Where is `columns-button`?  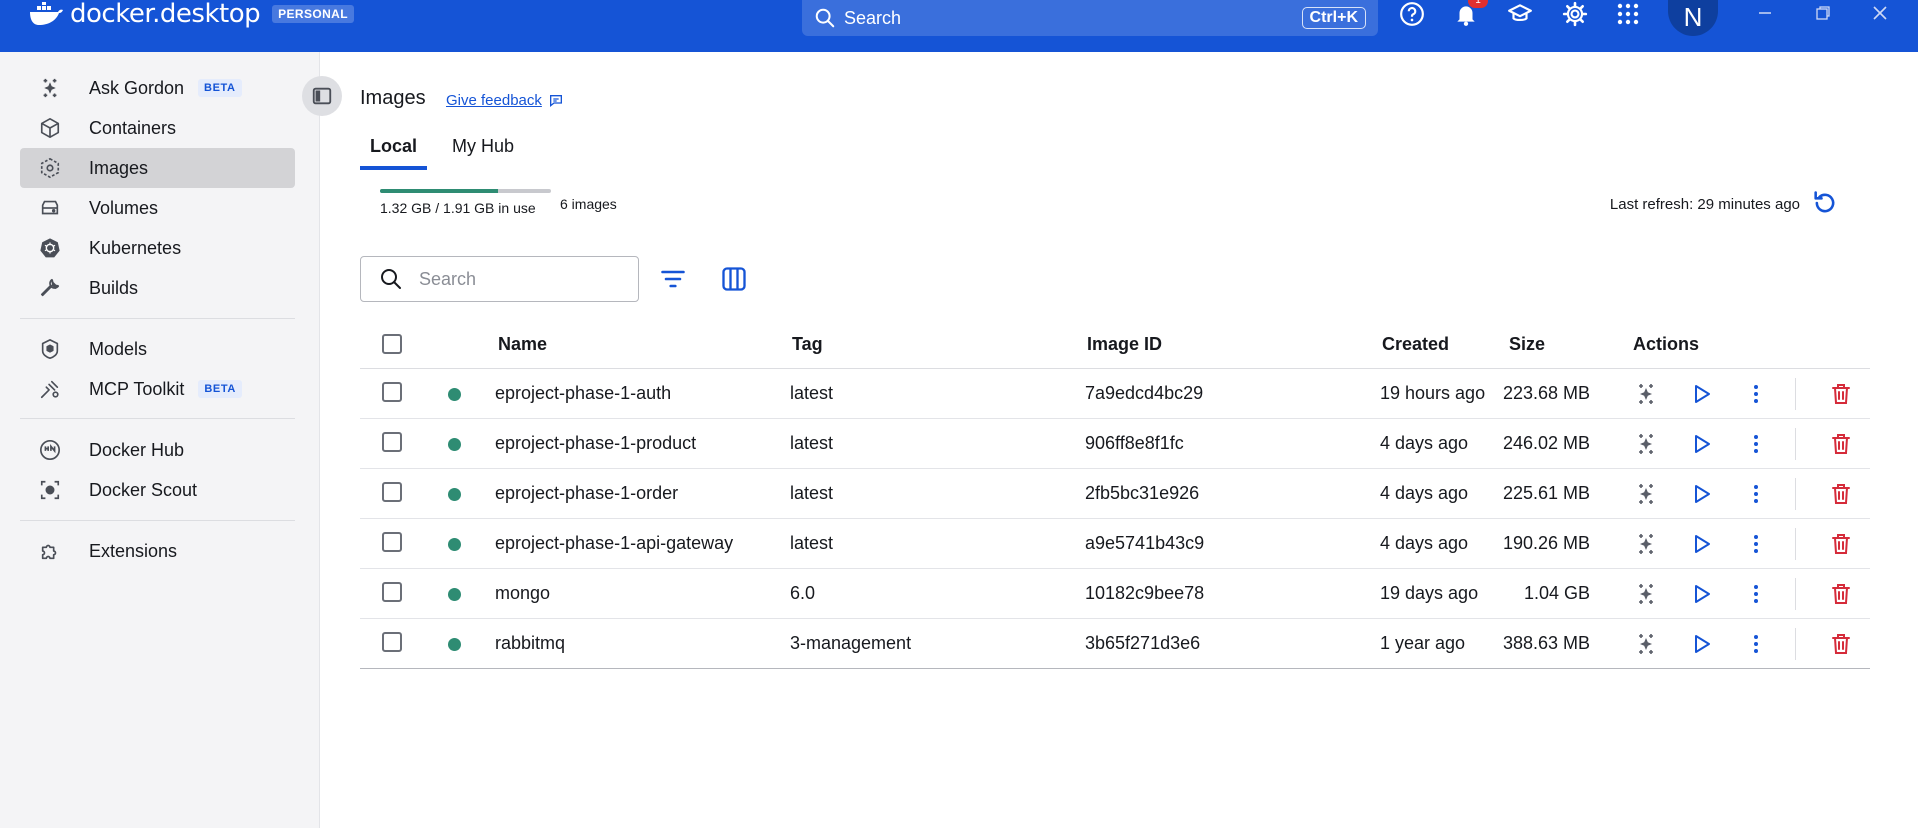 columns-button is located at coordinates (734, 279).